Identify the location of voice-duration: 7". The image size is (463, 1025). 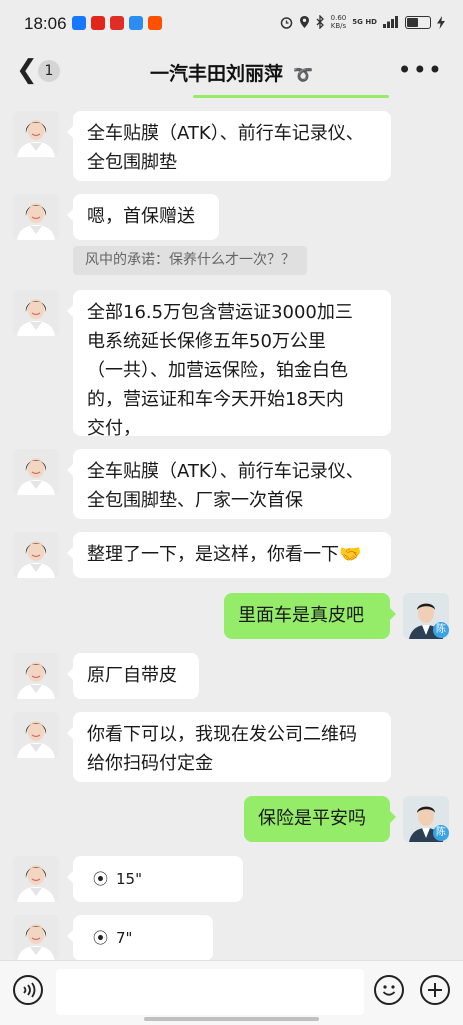
(124, 937).